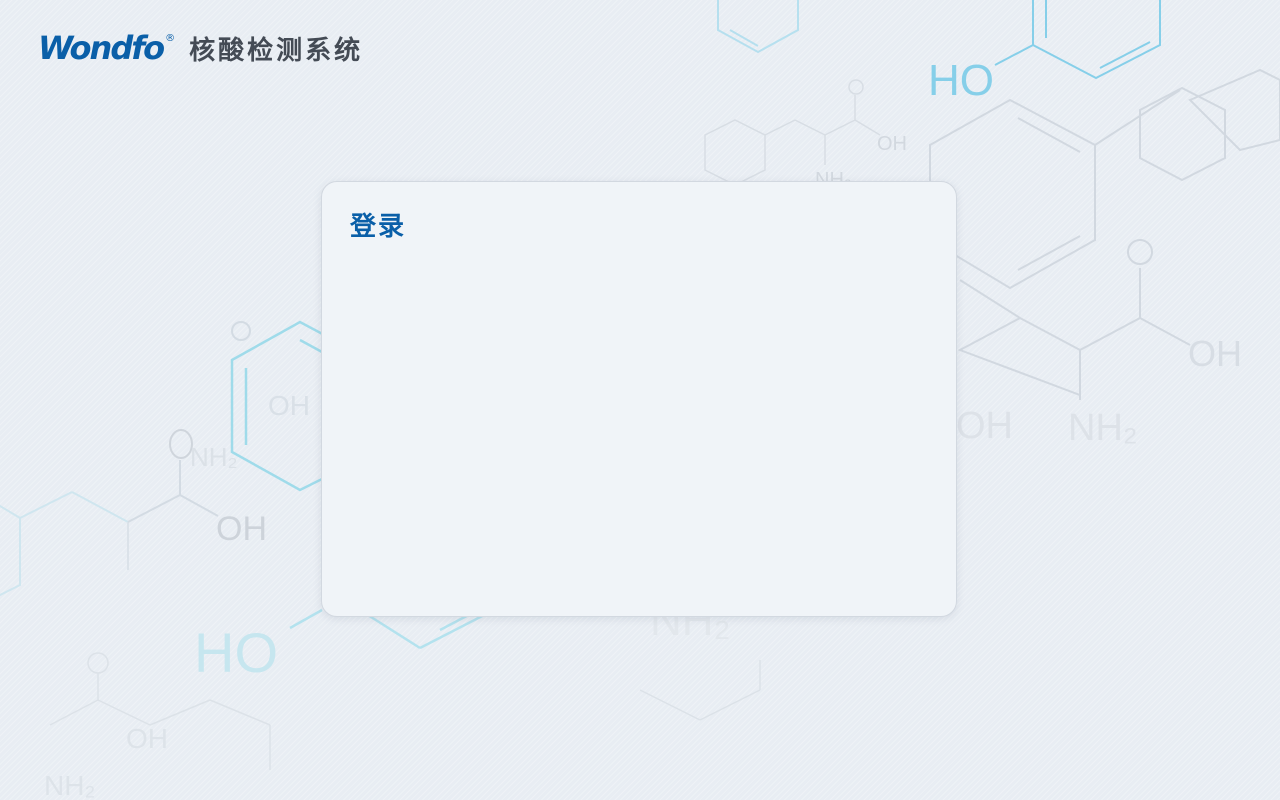 This screenshot has width=1280, height=800. I want to click on molecule-atom, so click(181, 444).